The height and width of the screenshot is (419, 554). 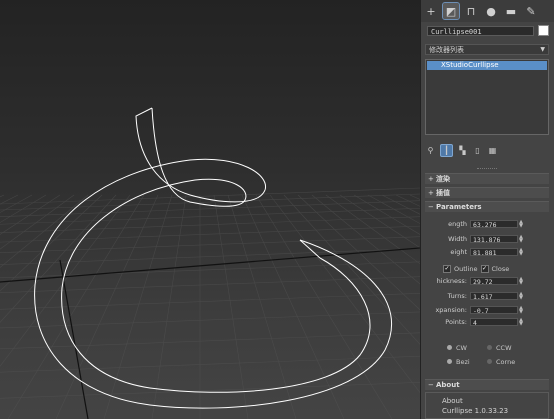 I want to click on close-checkbox: ✓, so click(x=484, y=268).